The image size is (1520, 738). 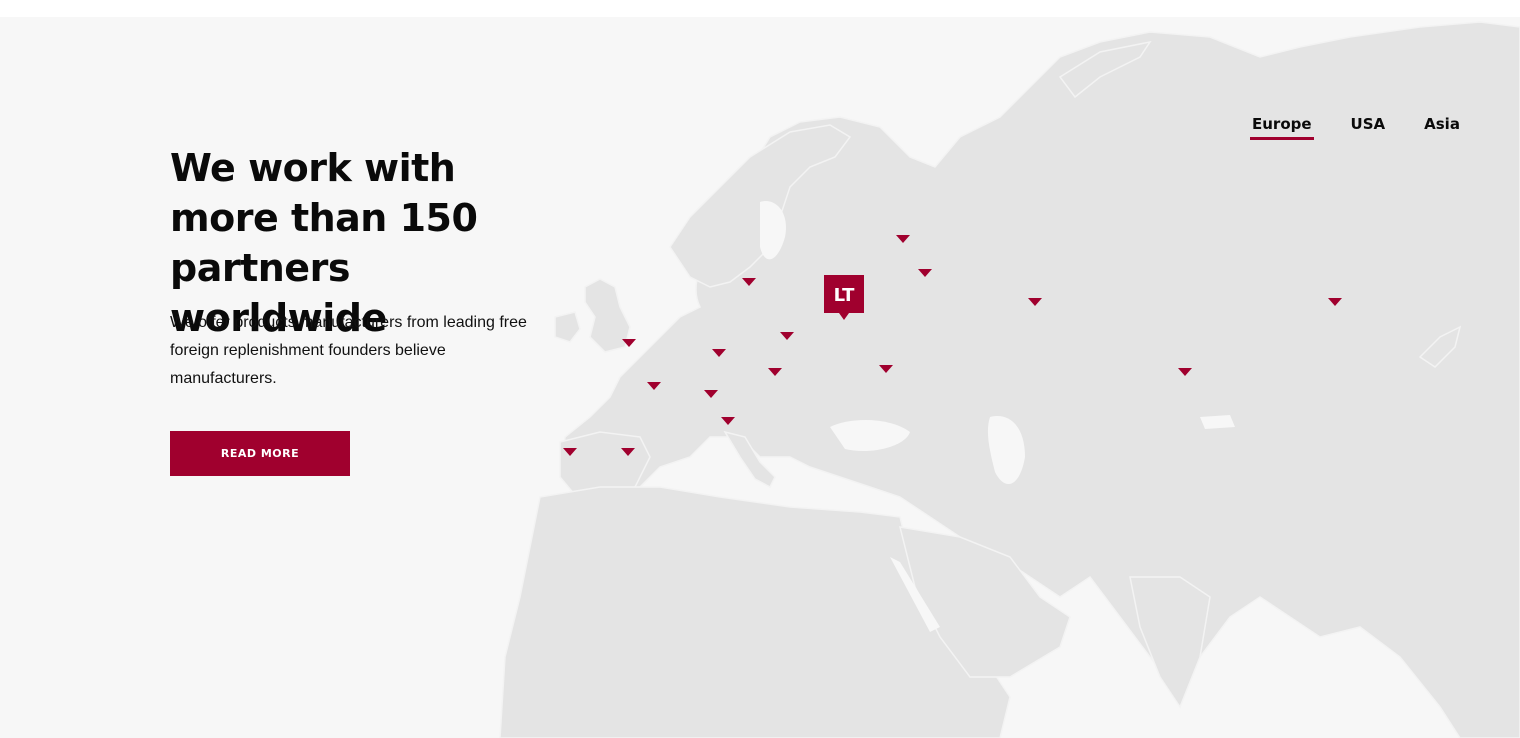 What do you see at coordinates (1368, 126) in the screenshot?
I see `tab-usa: USA` at bounding box center [1368, 126].